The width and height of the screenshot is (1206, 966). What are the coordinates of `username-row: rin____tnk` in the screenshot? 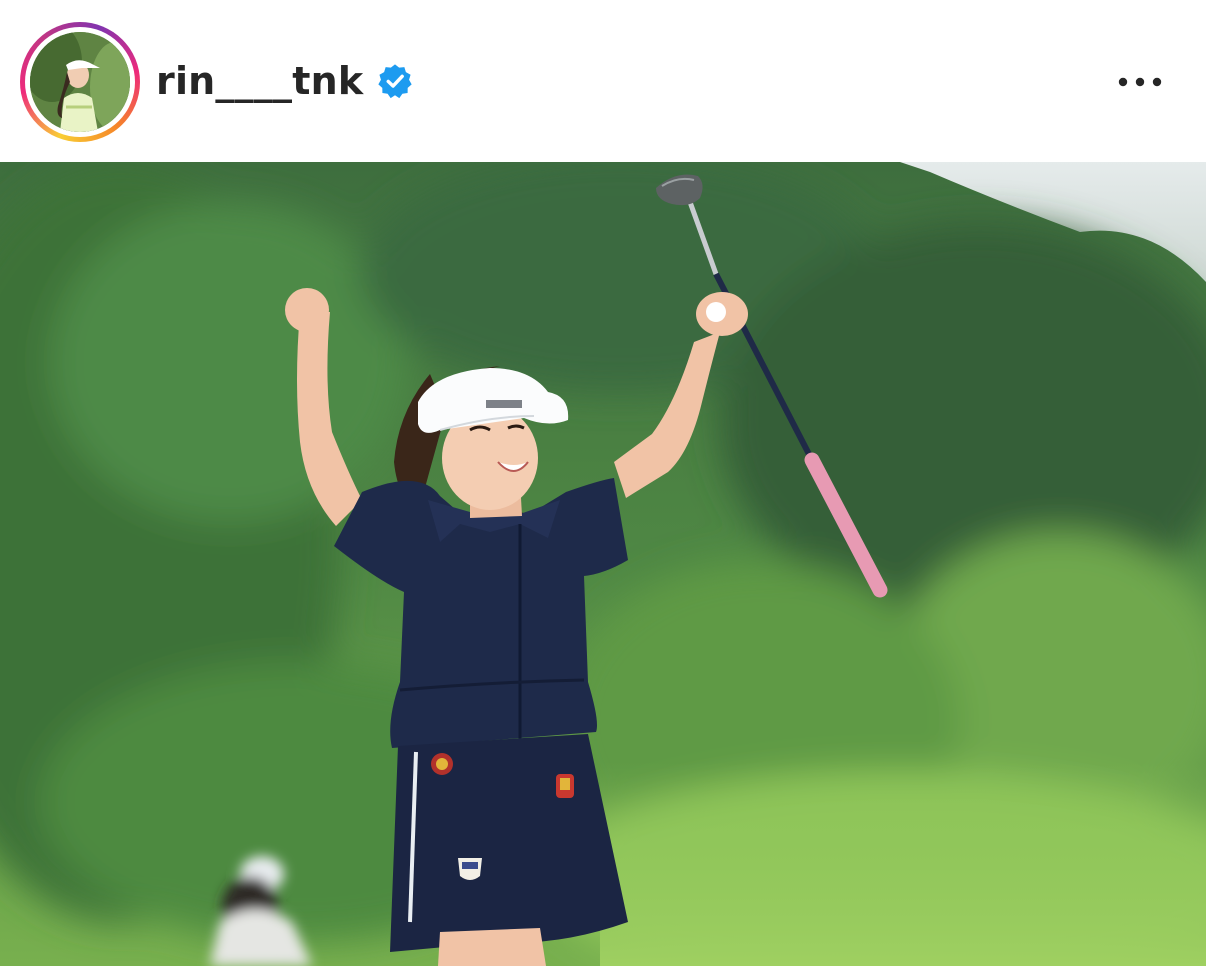 It's located at (284, 81).